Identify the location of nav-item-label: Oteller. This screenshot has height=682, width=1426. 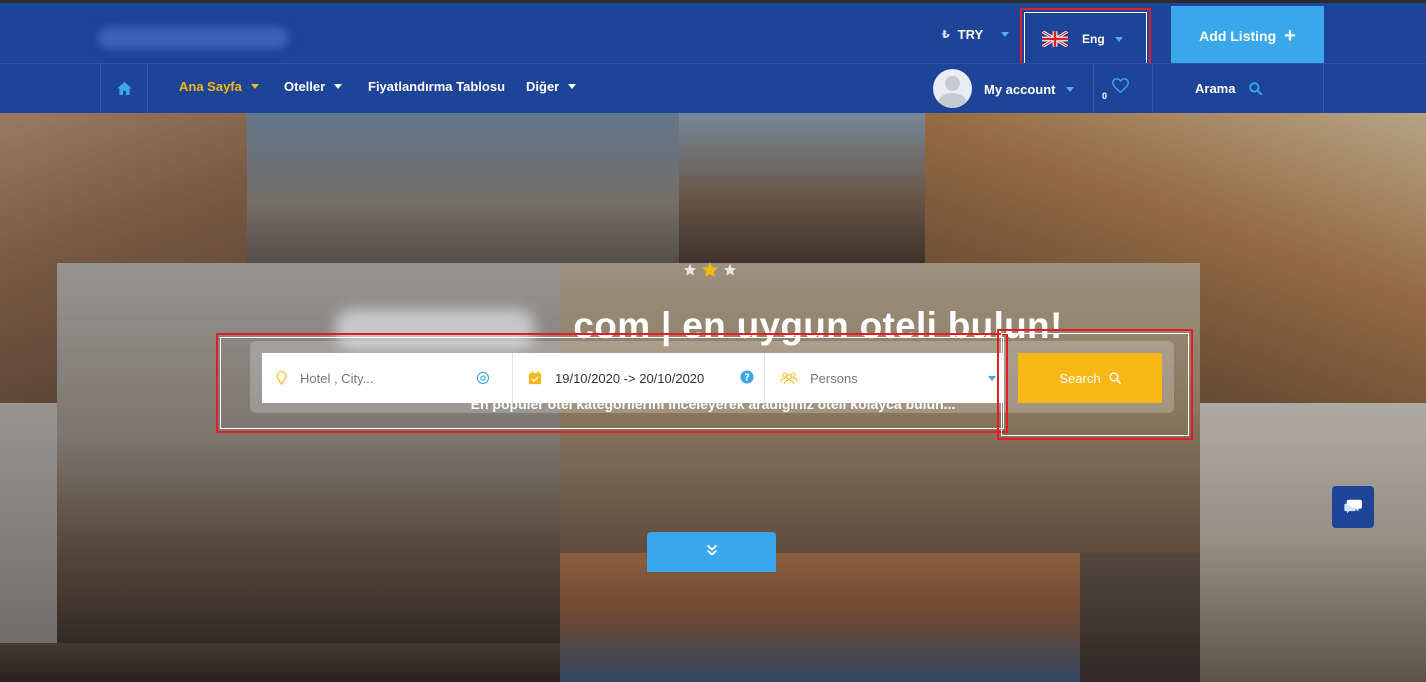
(305, 86).